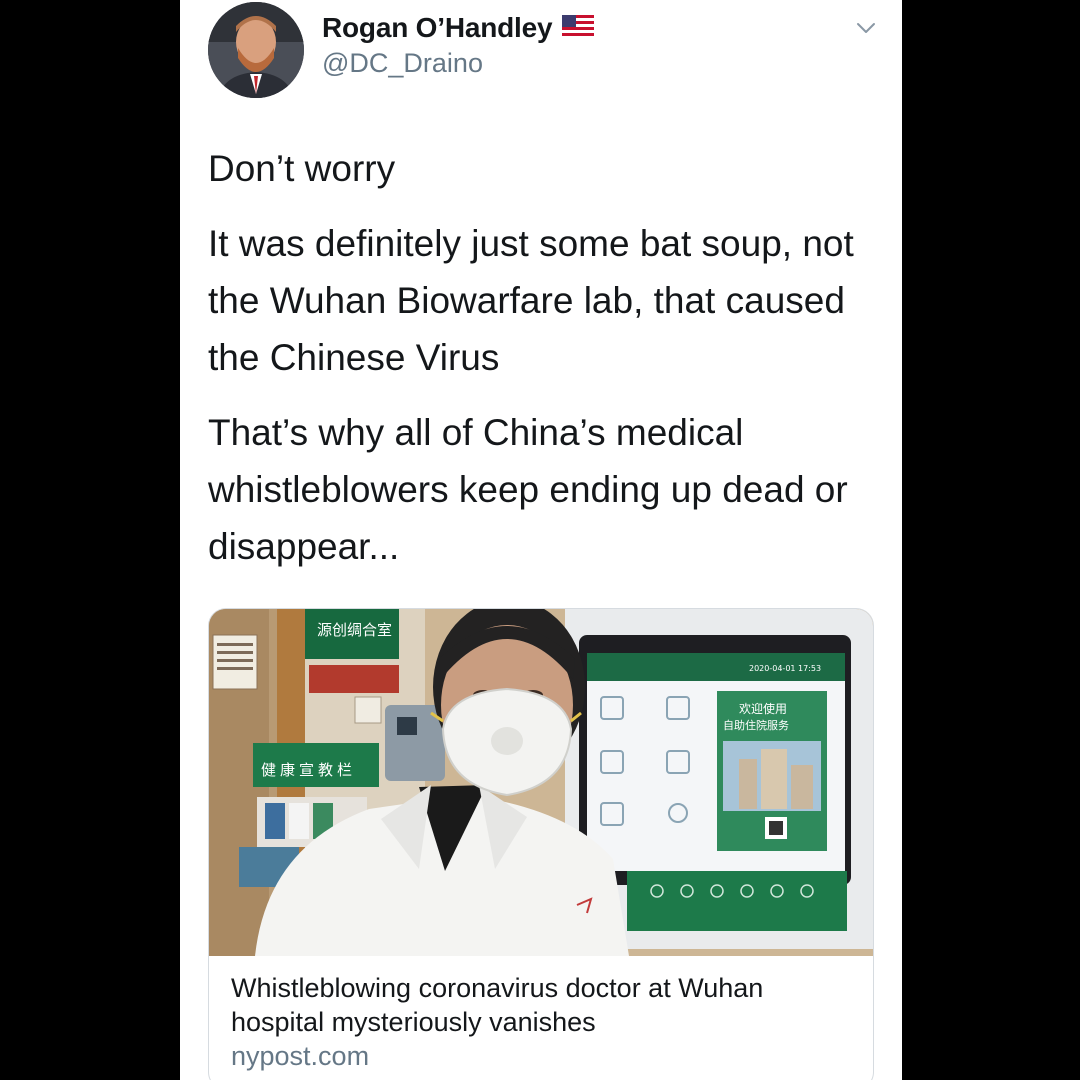  I want to click on screen-date-text: 2020-04-01 17:53, so click(785, 668).